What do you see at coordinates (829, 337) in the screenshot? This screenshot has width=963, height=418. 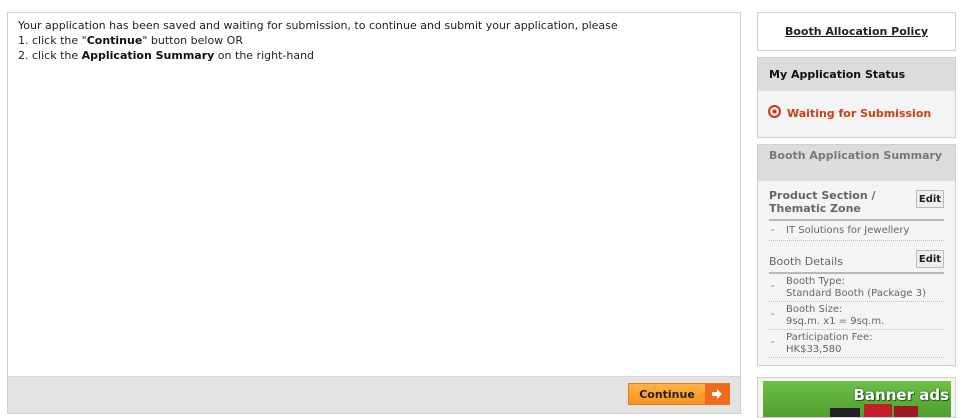 I see `participation-fee-label: Participation Fee:` at bounding box center [829, 337].